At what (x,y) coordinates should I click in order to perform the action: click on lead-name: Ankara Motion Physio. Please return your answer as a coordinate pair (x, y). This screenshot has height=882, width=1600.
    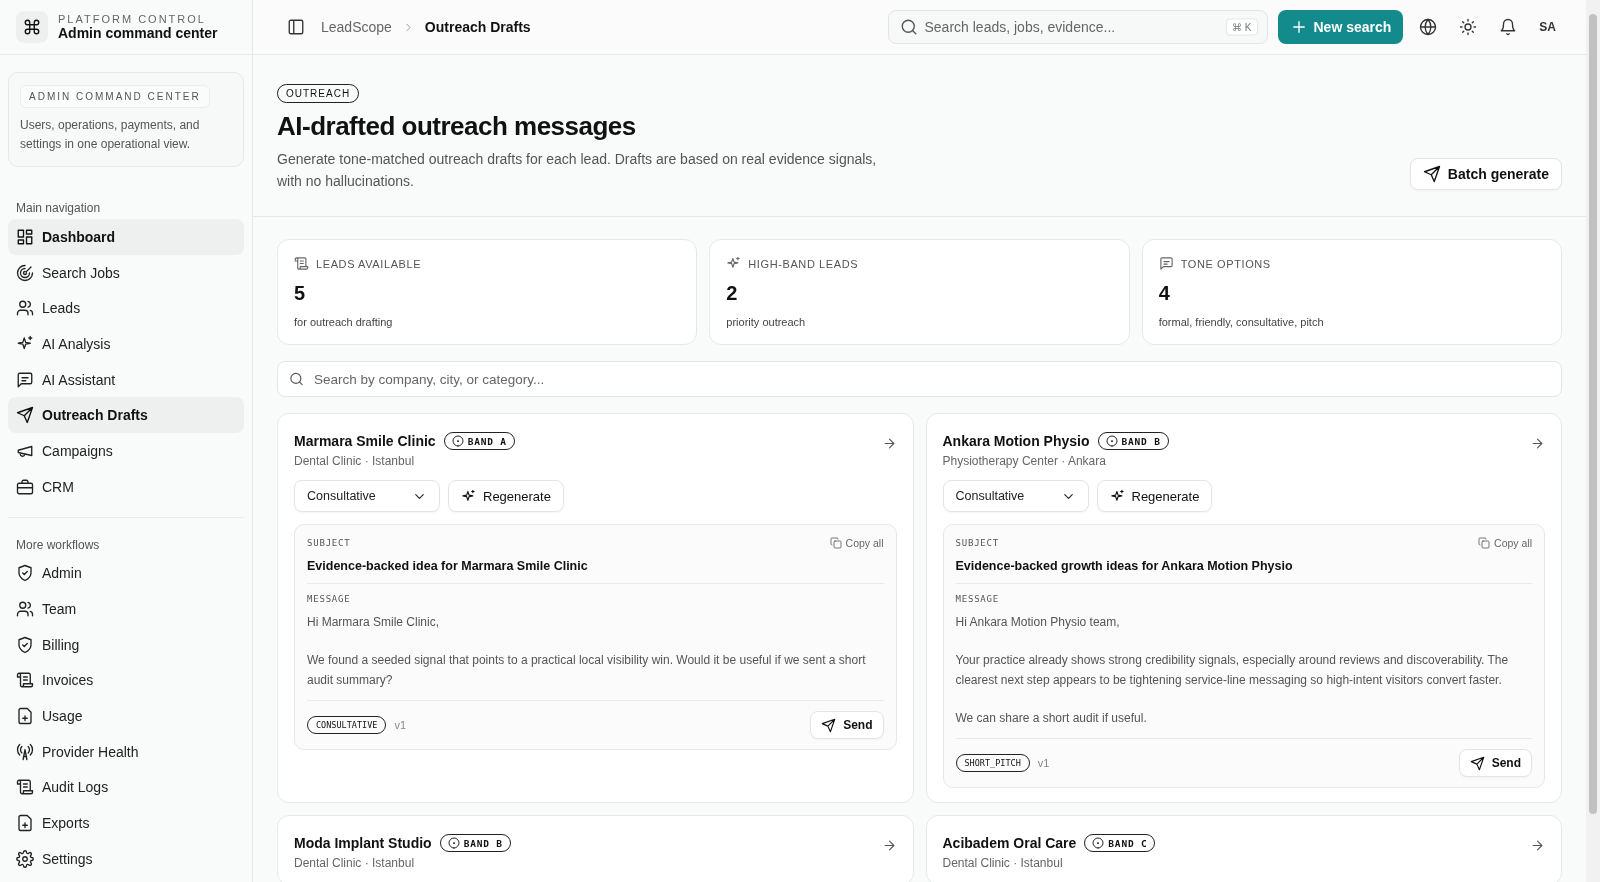
    Looking at the image, I should click on (1016, 441).